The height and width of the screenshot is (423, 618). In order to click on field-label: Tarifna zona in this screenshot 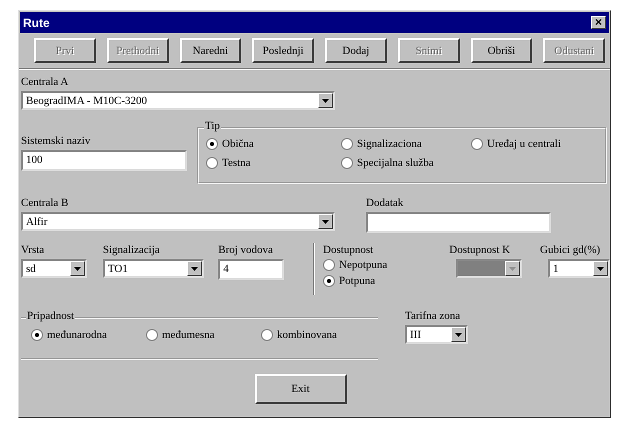, I will do `click(433, 316)`.